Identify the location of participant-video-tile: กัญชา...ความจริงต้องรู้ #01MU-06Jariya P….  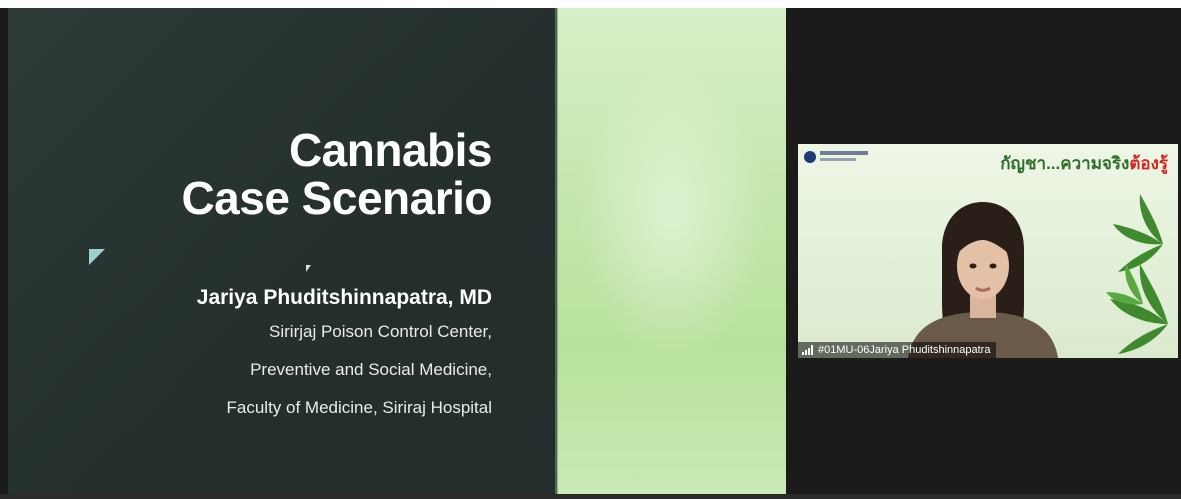
(988, 251).